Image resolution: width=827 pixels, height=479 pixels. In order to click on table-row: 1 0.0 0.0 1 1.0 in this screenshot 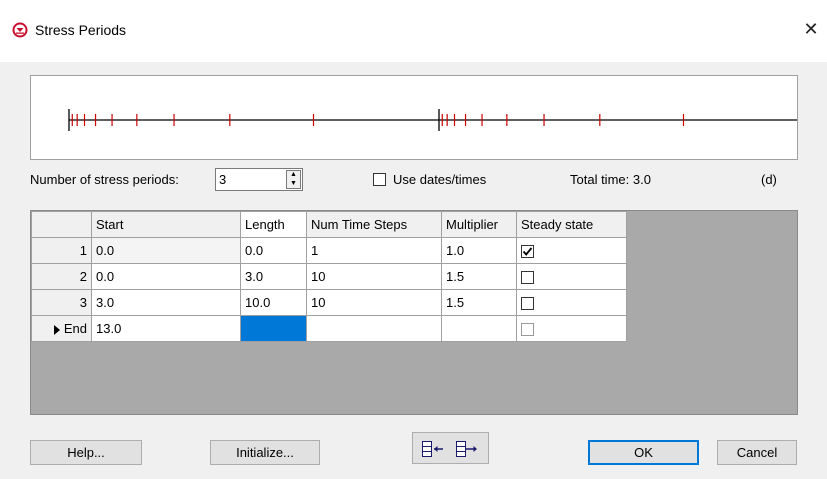, I will do `click(329, 250)`.